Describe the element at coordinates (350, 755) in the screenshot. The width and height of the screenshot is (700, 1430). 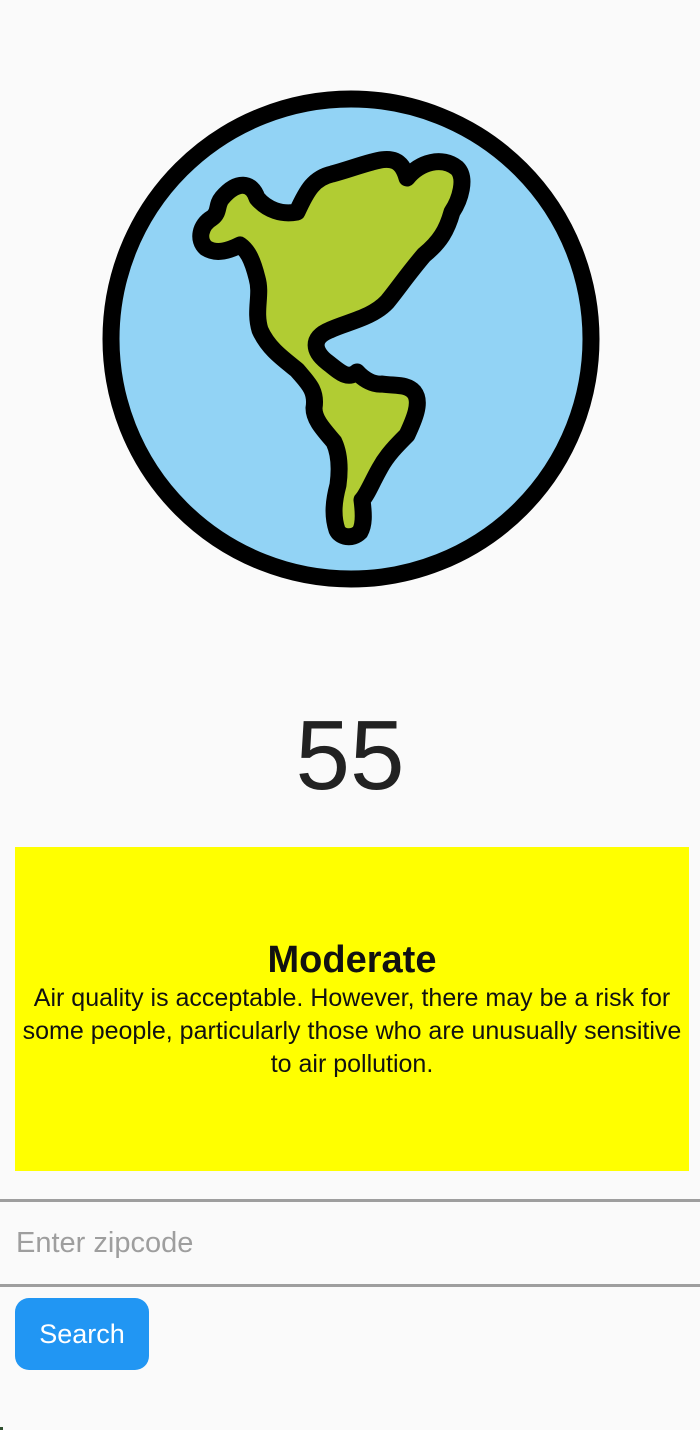
I see `aqi-value: 55` at that location.